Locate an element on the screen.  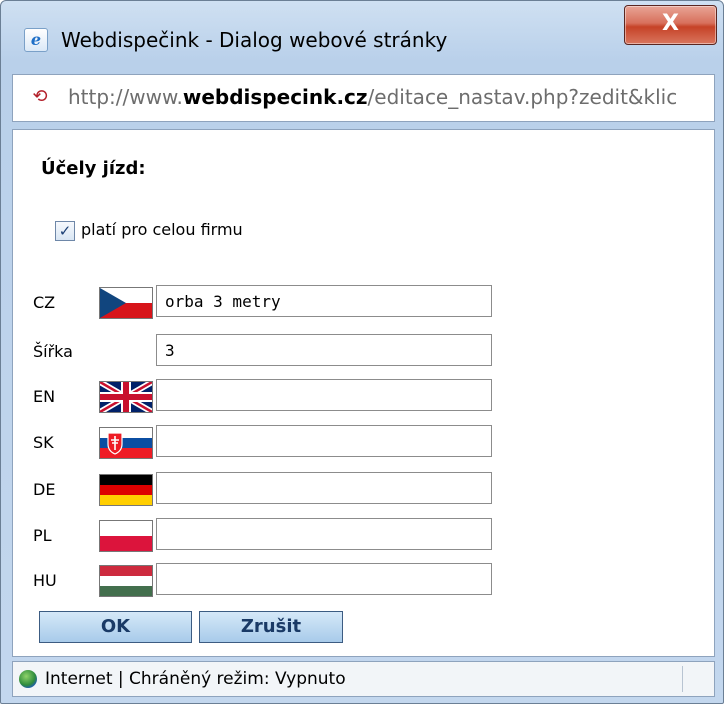
purpose-pl-input is located at coordinates (324, 534).